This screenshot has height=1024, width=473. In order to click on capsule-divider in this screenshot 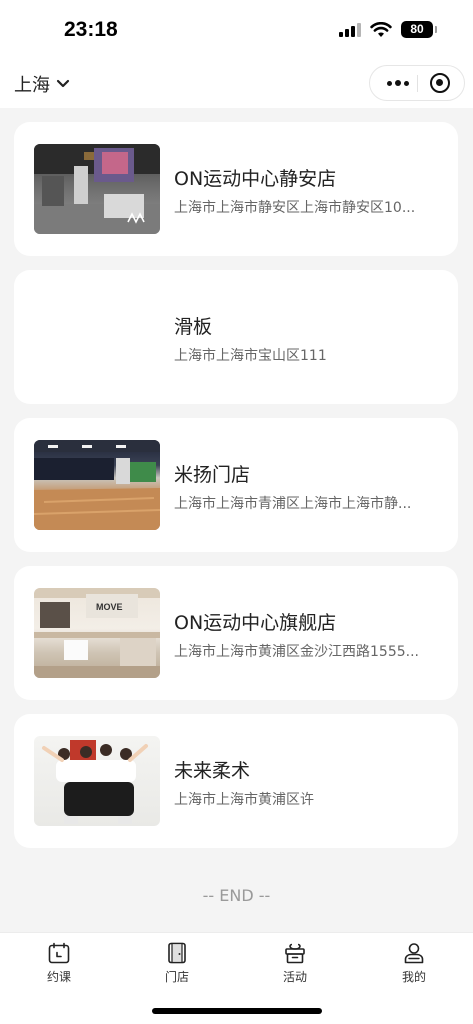, I will do `click(417, 83)`.